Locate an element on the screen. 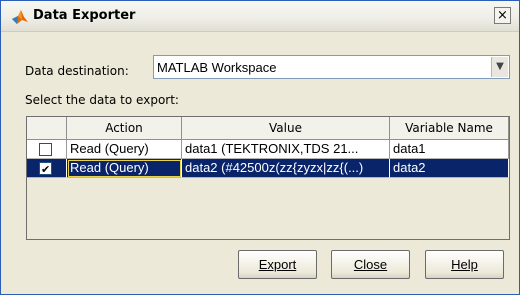  matlab-icon is located at coordinates (20, 17).